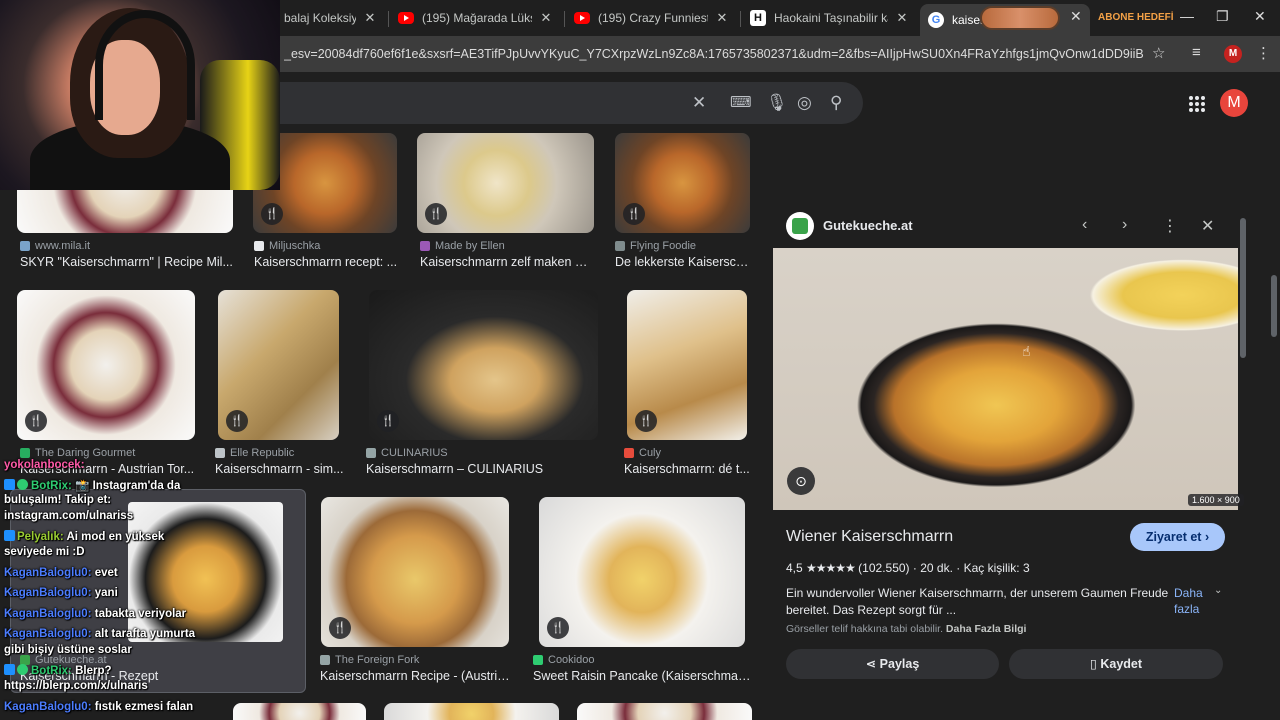  I want to click on visit-button: Ziyaret et ›, so click(1177, 537).